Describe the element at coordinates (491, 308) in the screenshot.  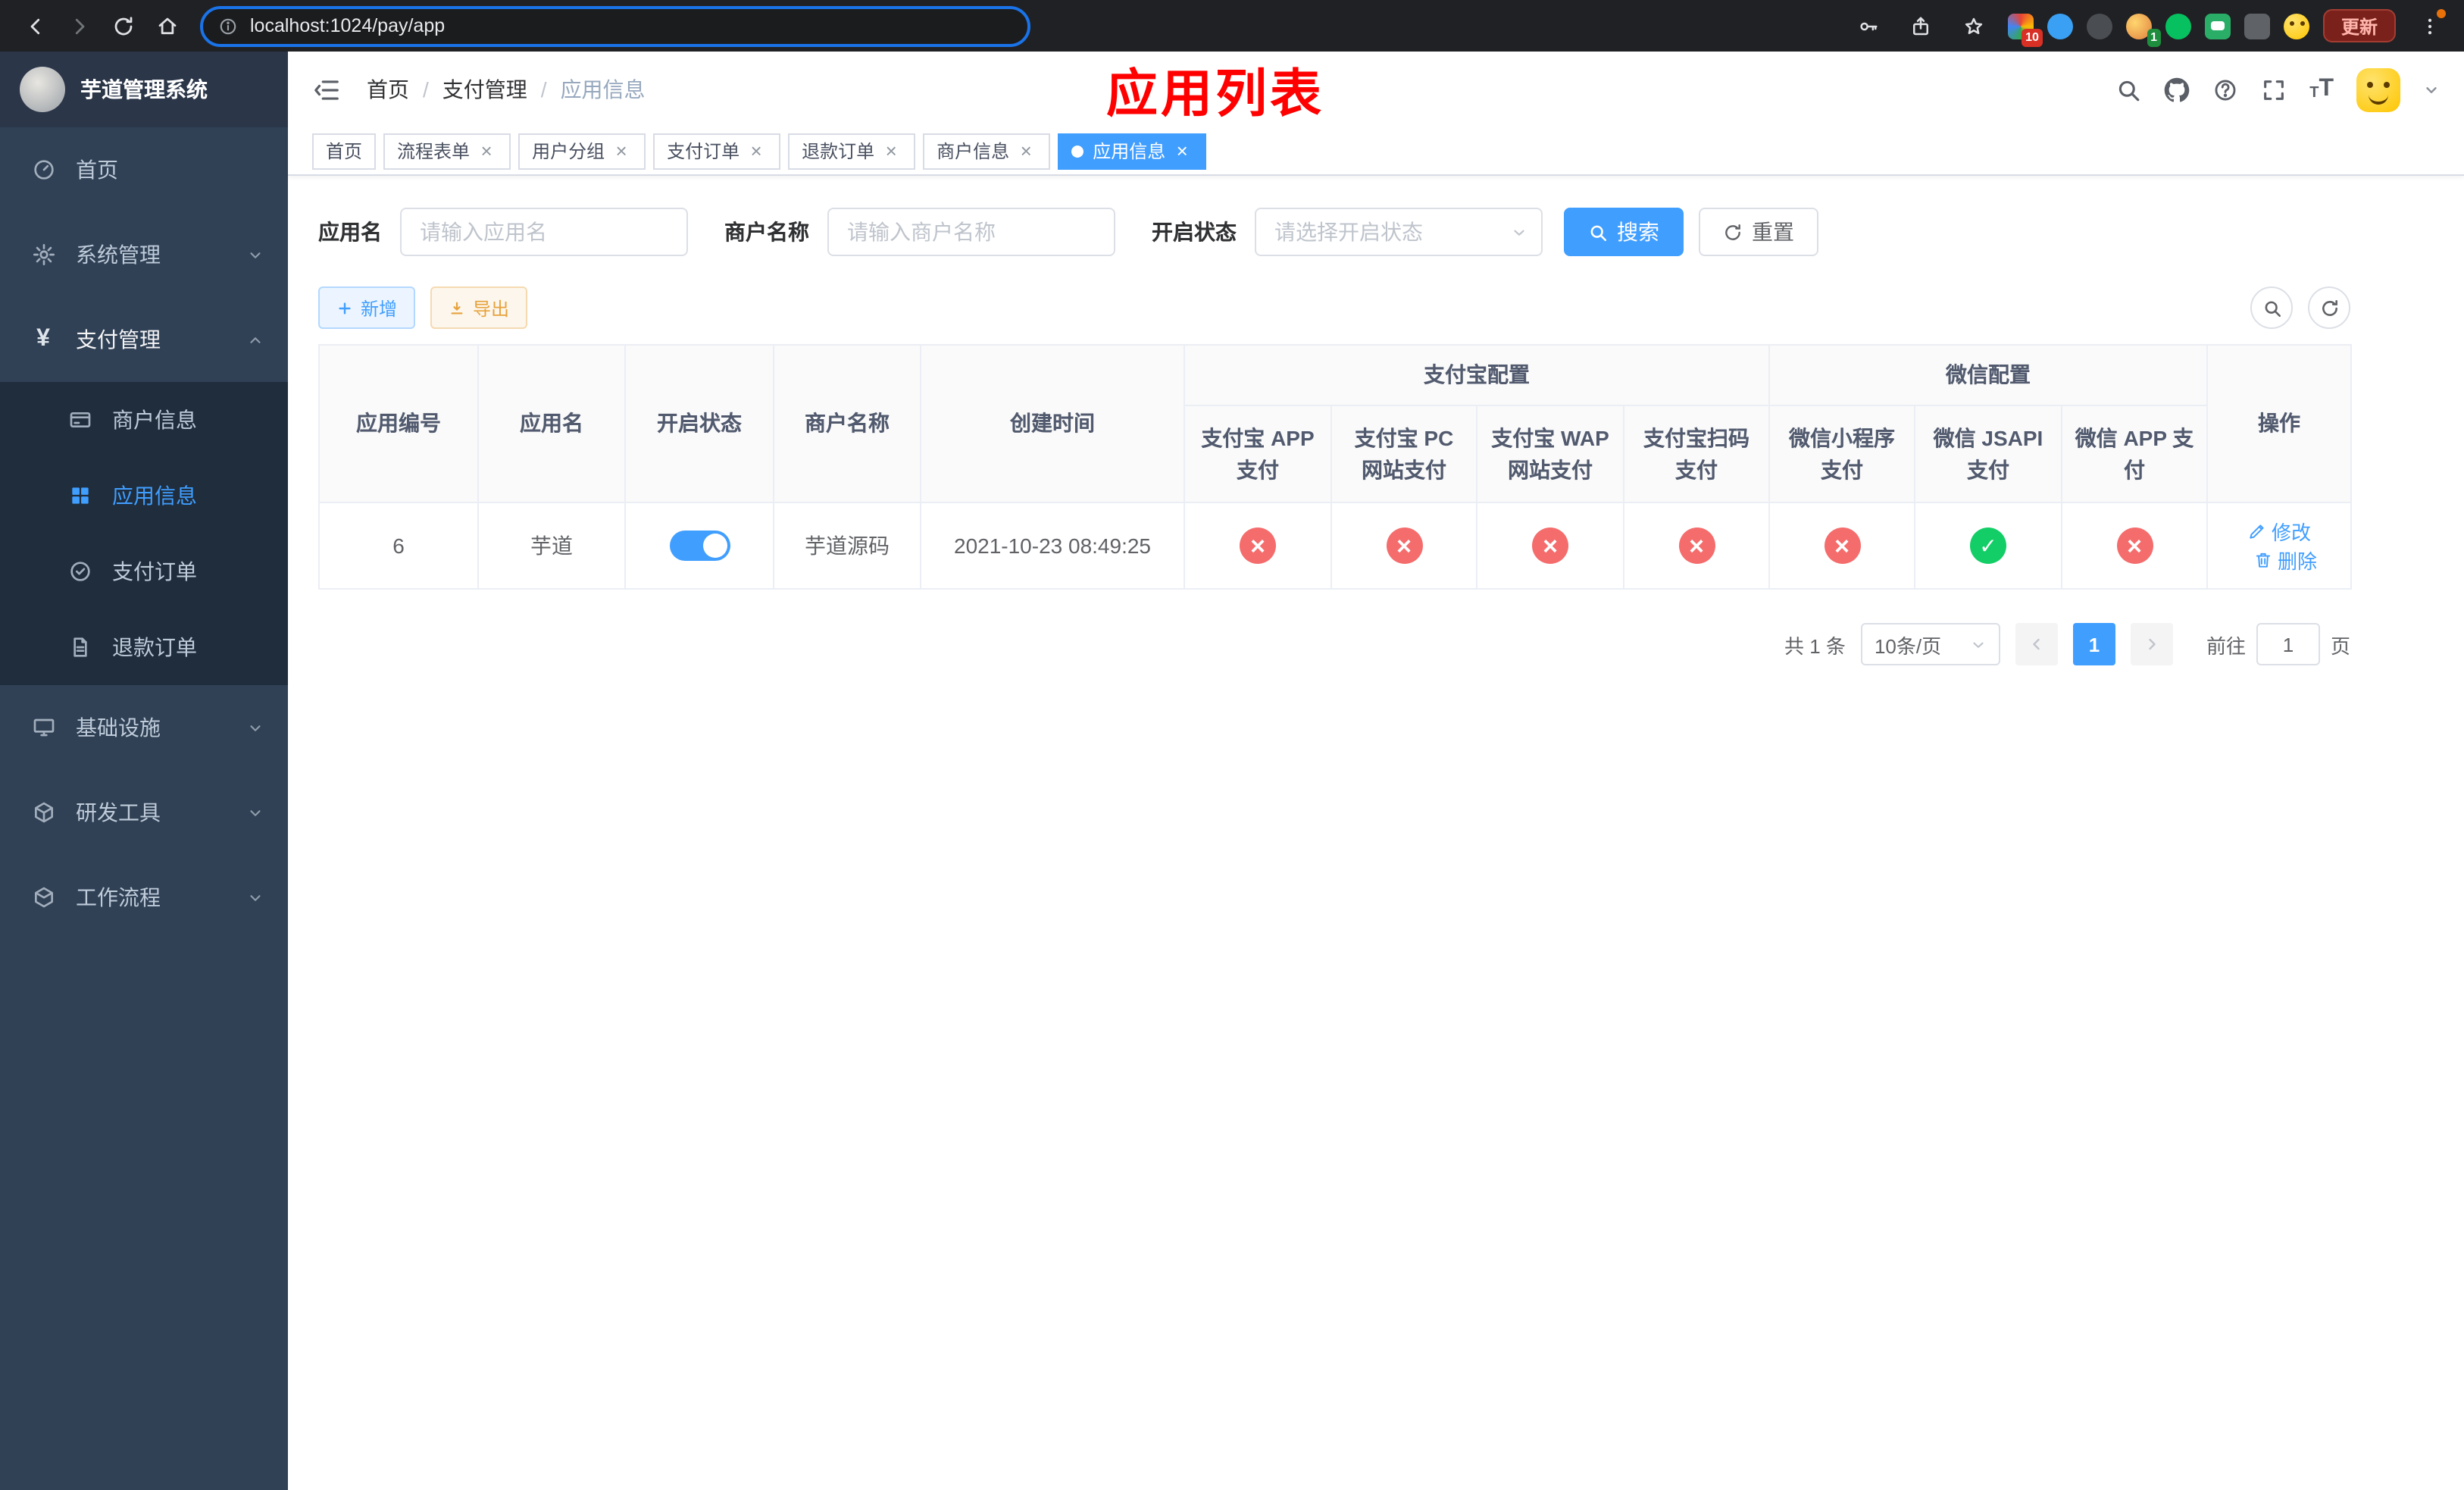
I see `export-button-label: 导出` at that location.